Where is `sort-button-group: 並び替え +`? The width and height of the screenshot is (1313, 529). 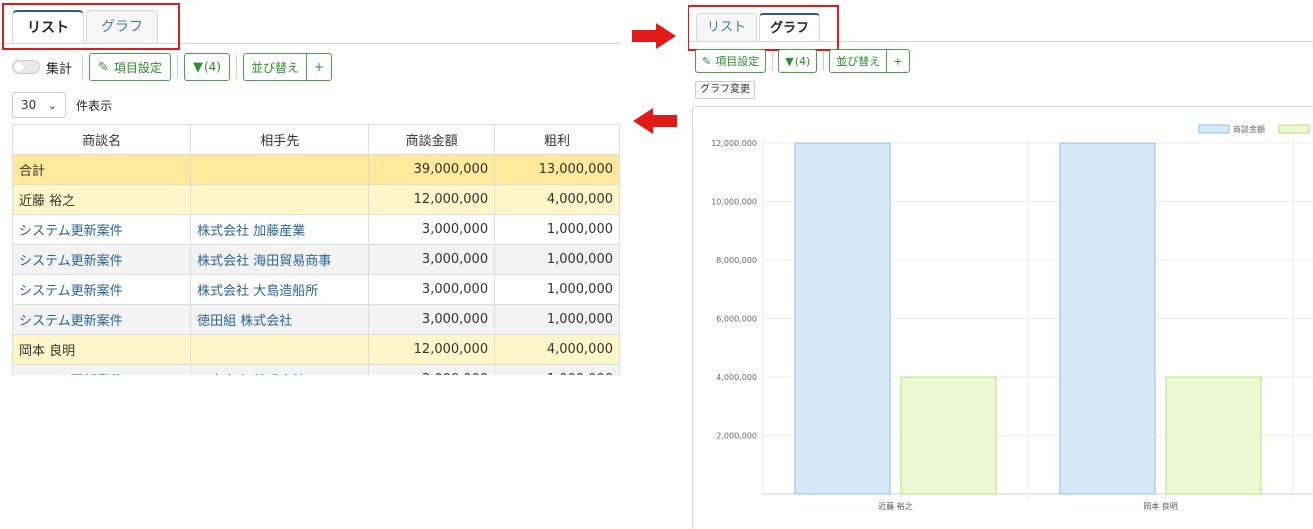 sort-button-group: 並び替え + is located at coordinates (869, 61).